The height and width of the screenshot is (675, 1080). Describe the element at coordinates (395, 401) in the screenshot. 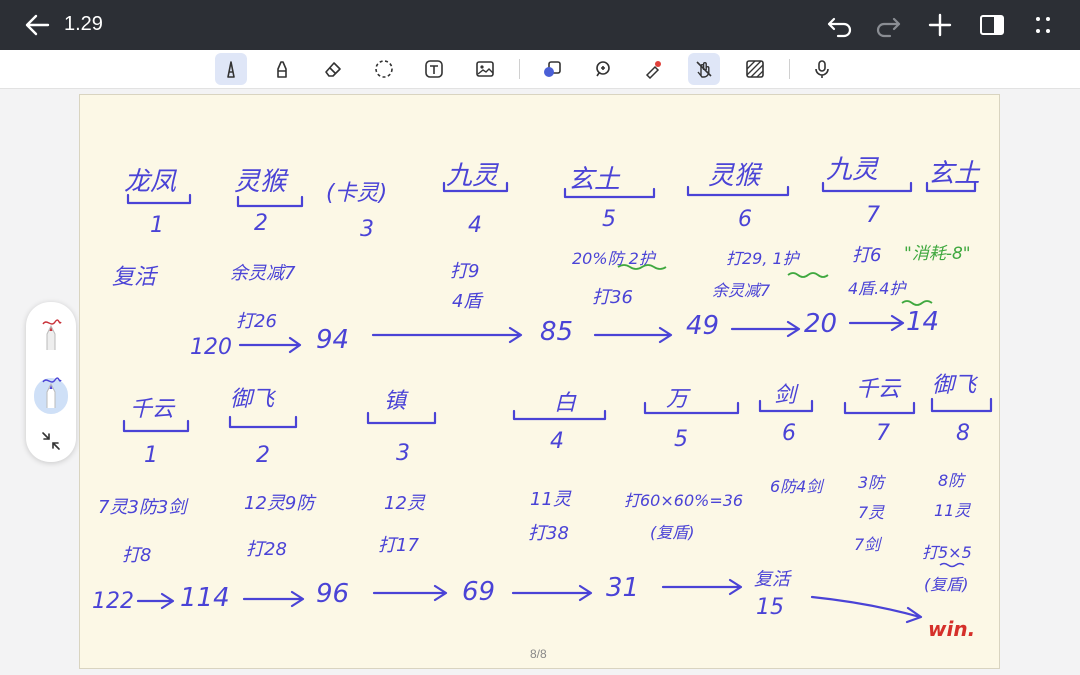

I see `hero-name: 镇` at that location.